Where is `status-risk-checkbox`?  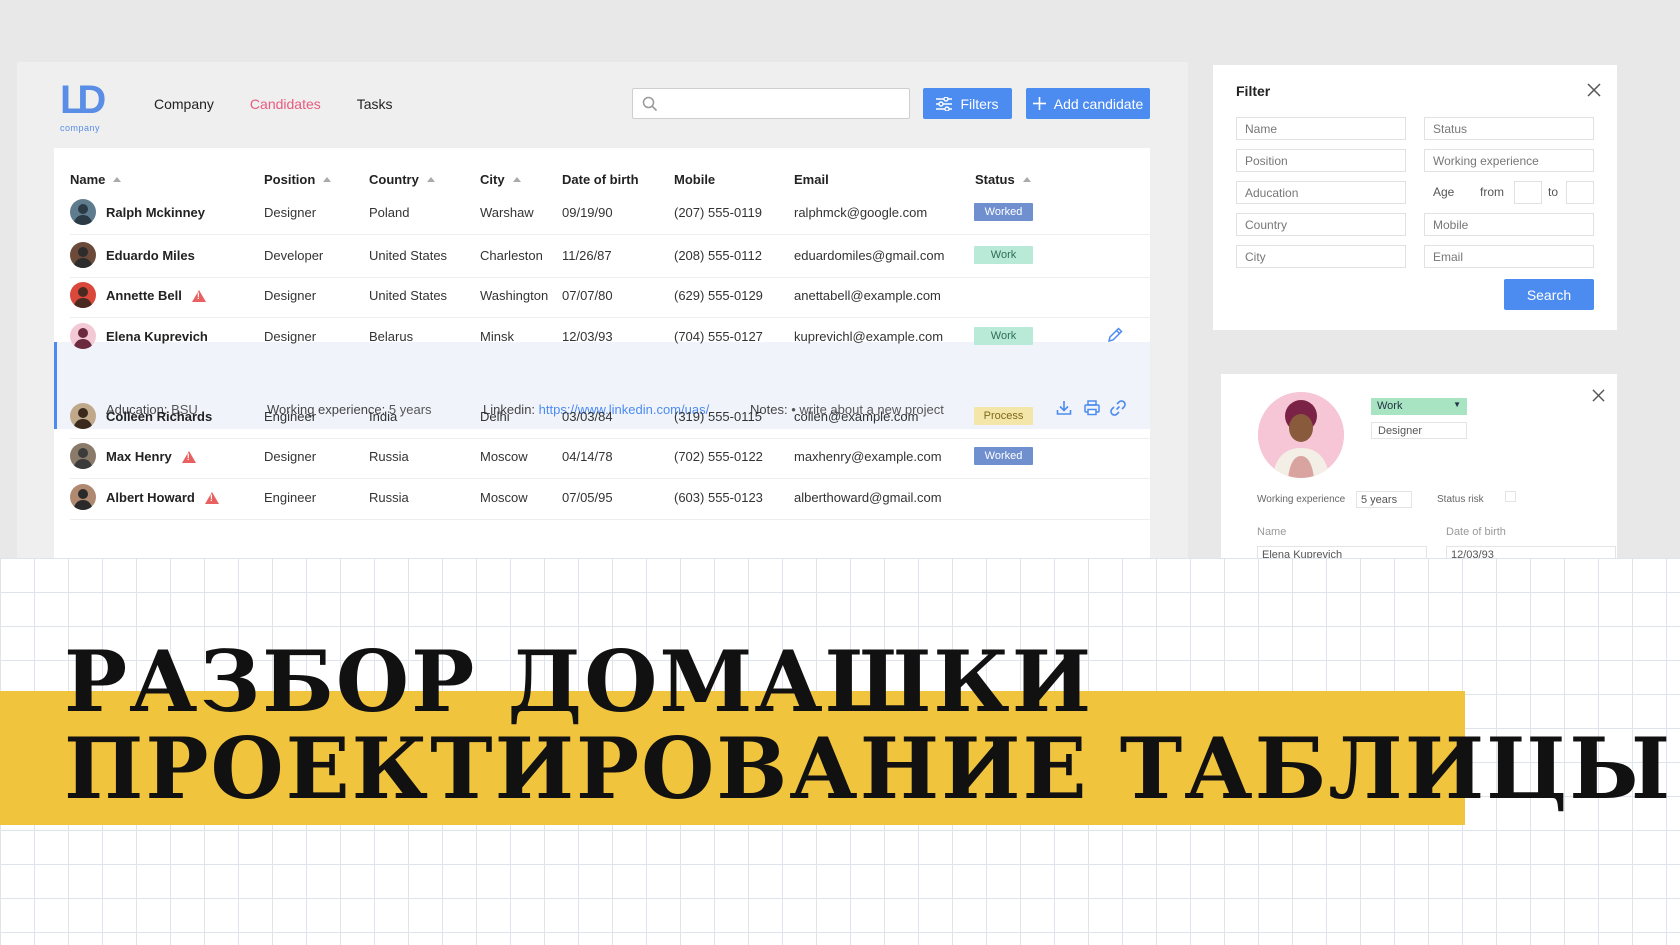
status-risk-checkbox is located at coordinates (1510, 496).